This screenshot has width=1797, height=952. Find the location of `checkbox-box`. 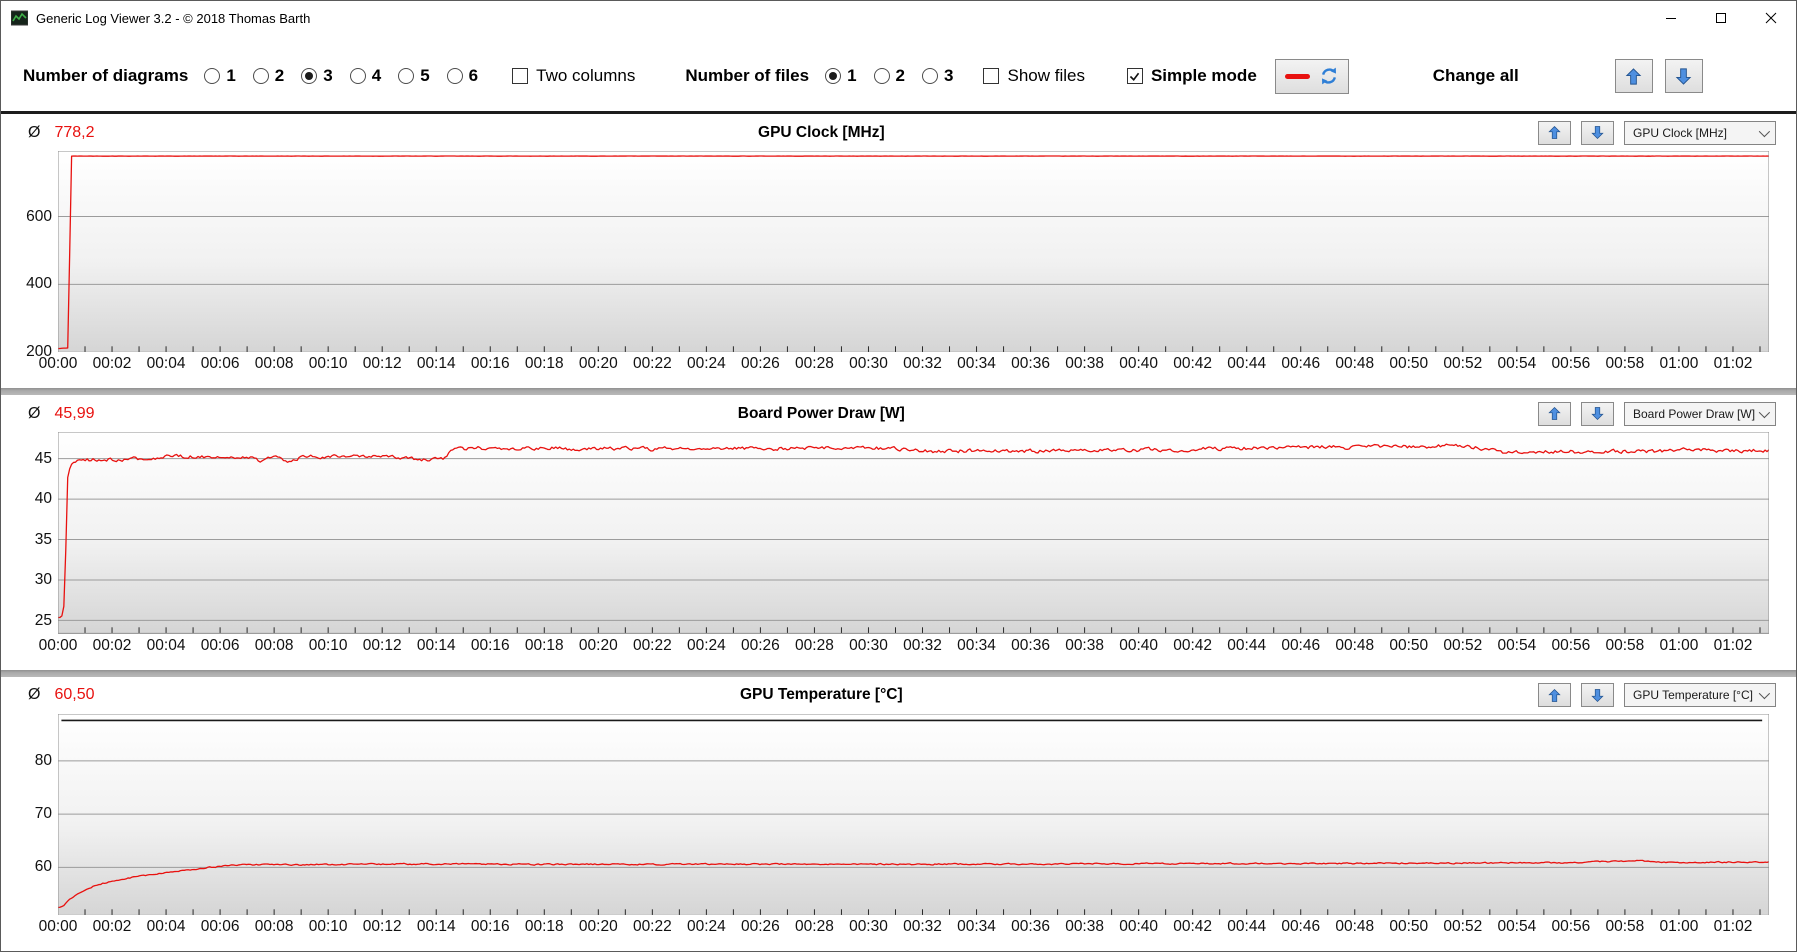

checkbox-box is located at coordinates (1134, 76).